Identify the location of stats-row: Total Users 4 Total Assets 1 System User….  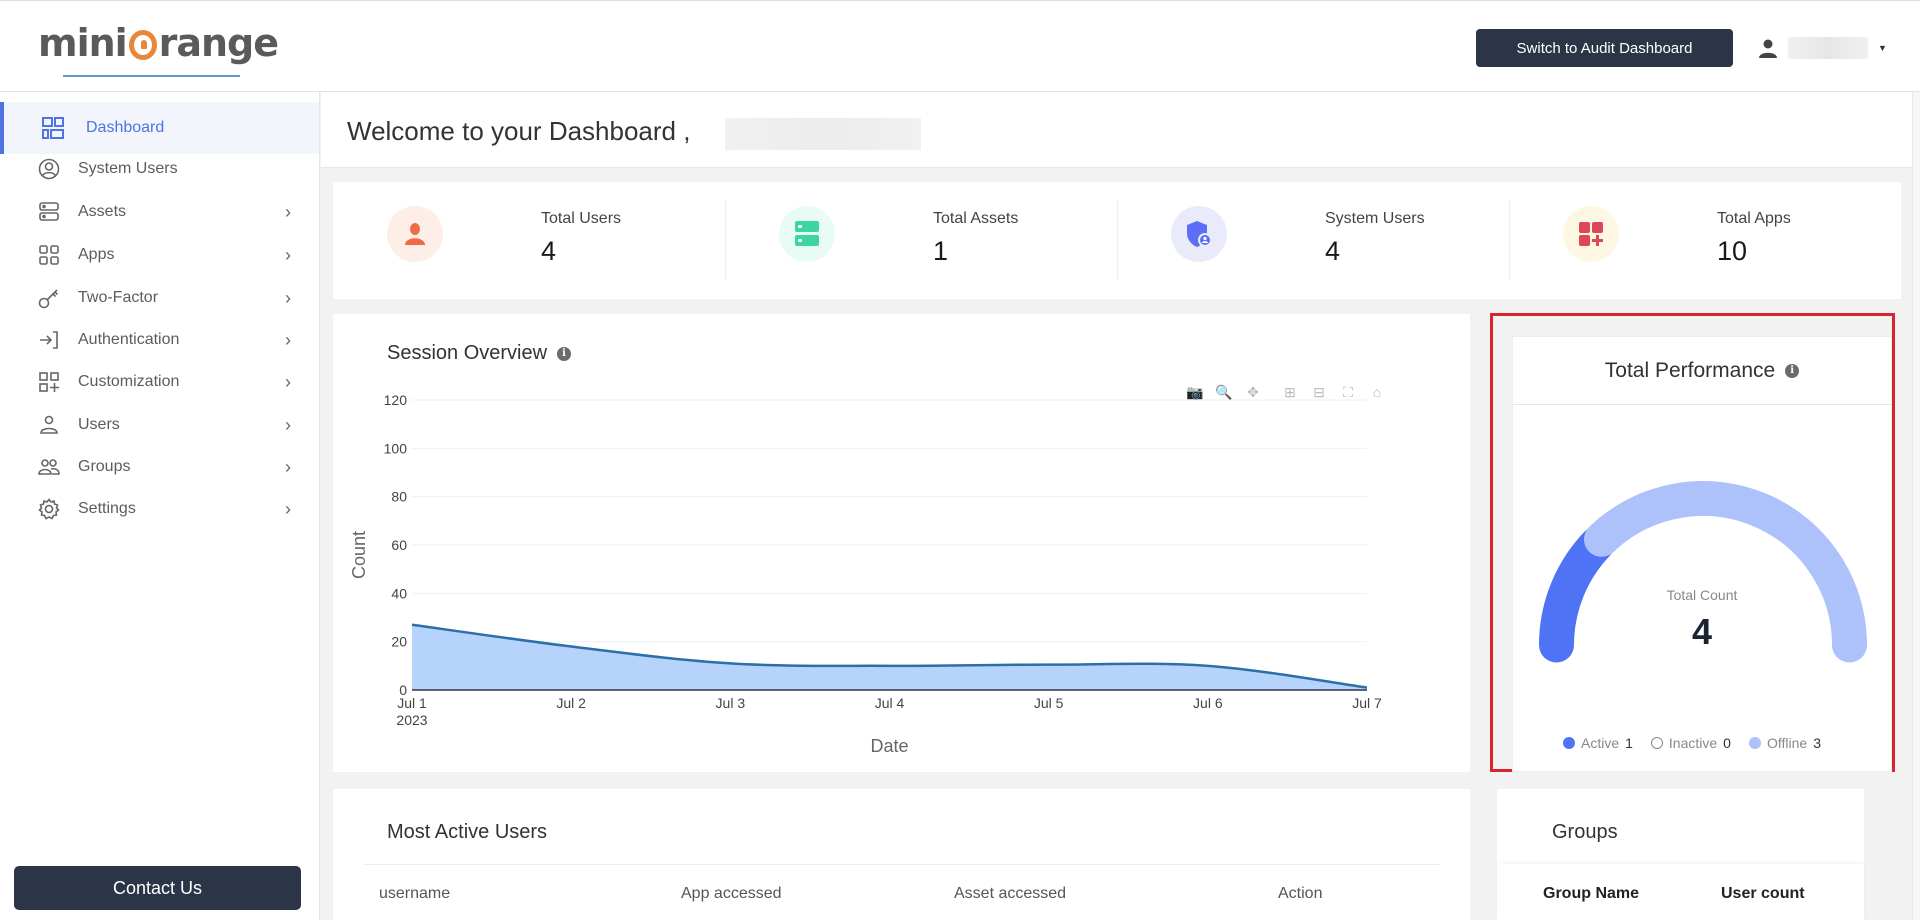
(1117, 240).